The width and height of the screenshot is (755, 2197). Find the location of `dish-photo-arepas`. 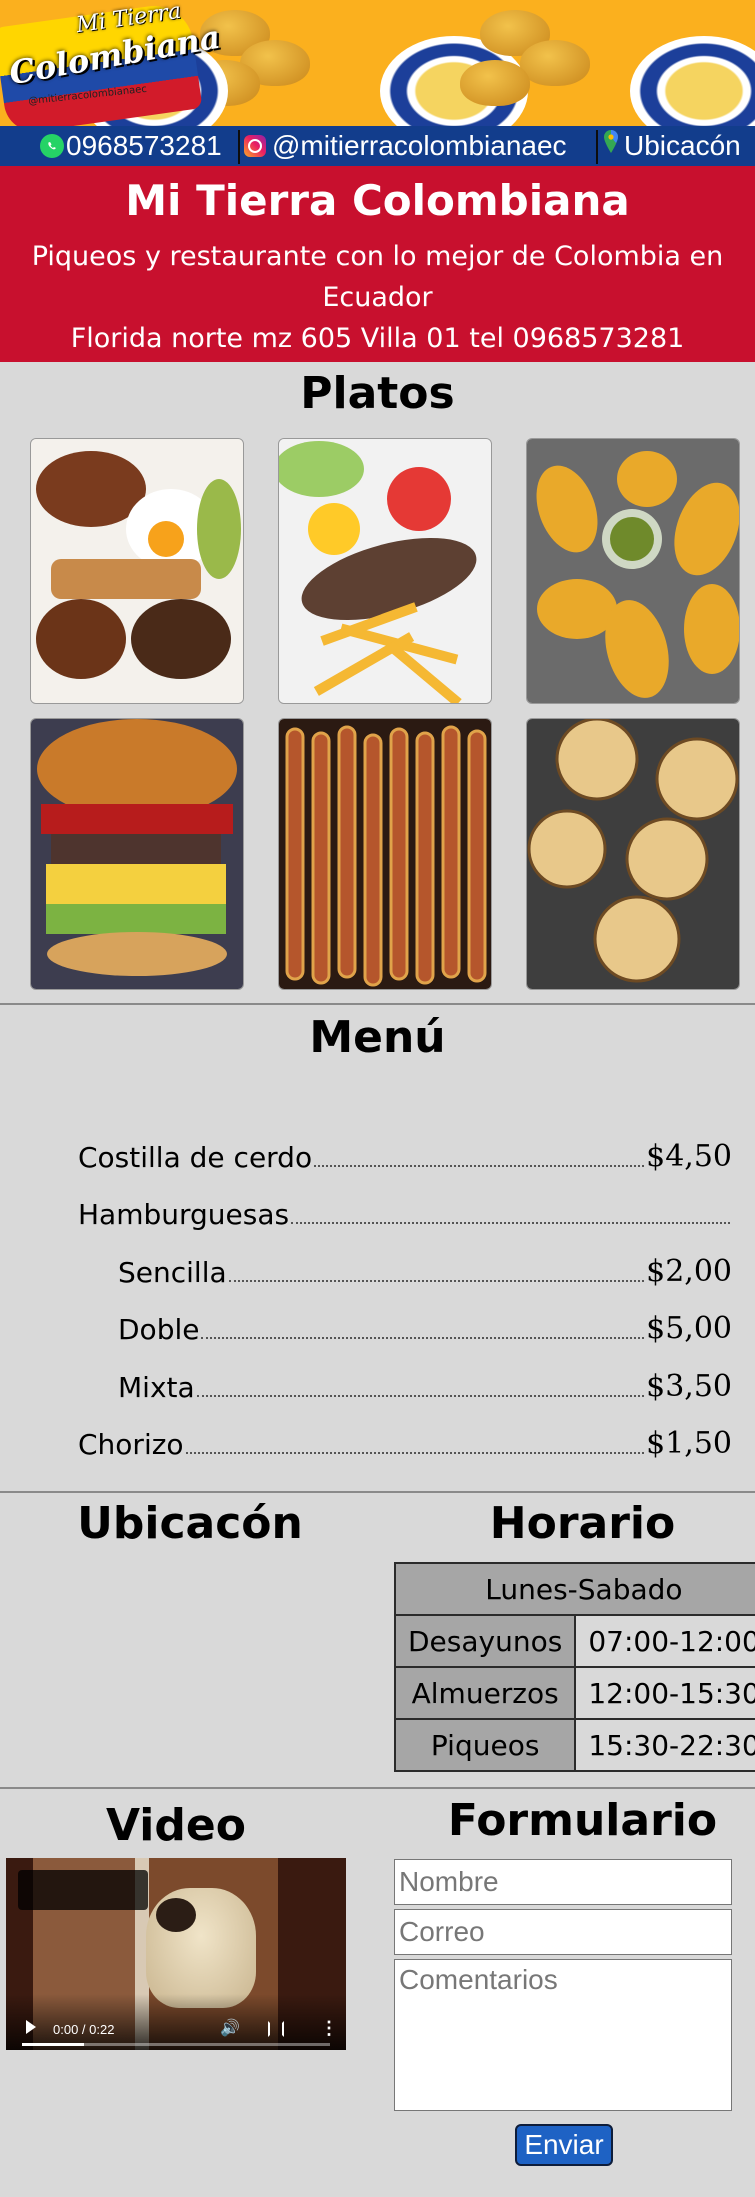

dish-photo-arepas is located at coordinates (633, 854).